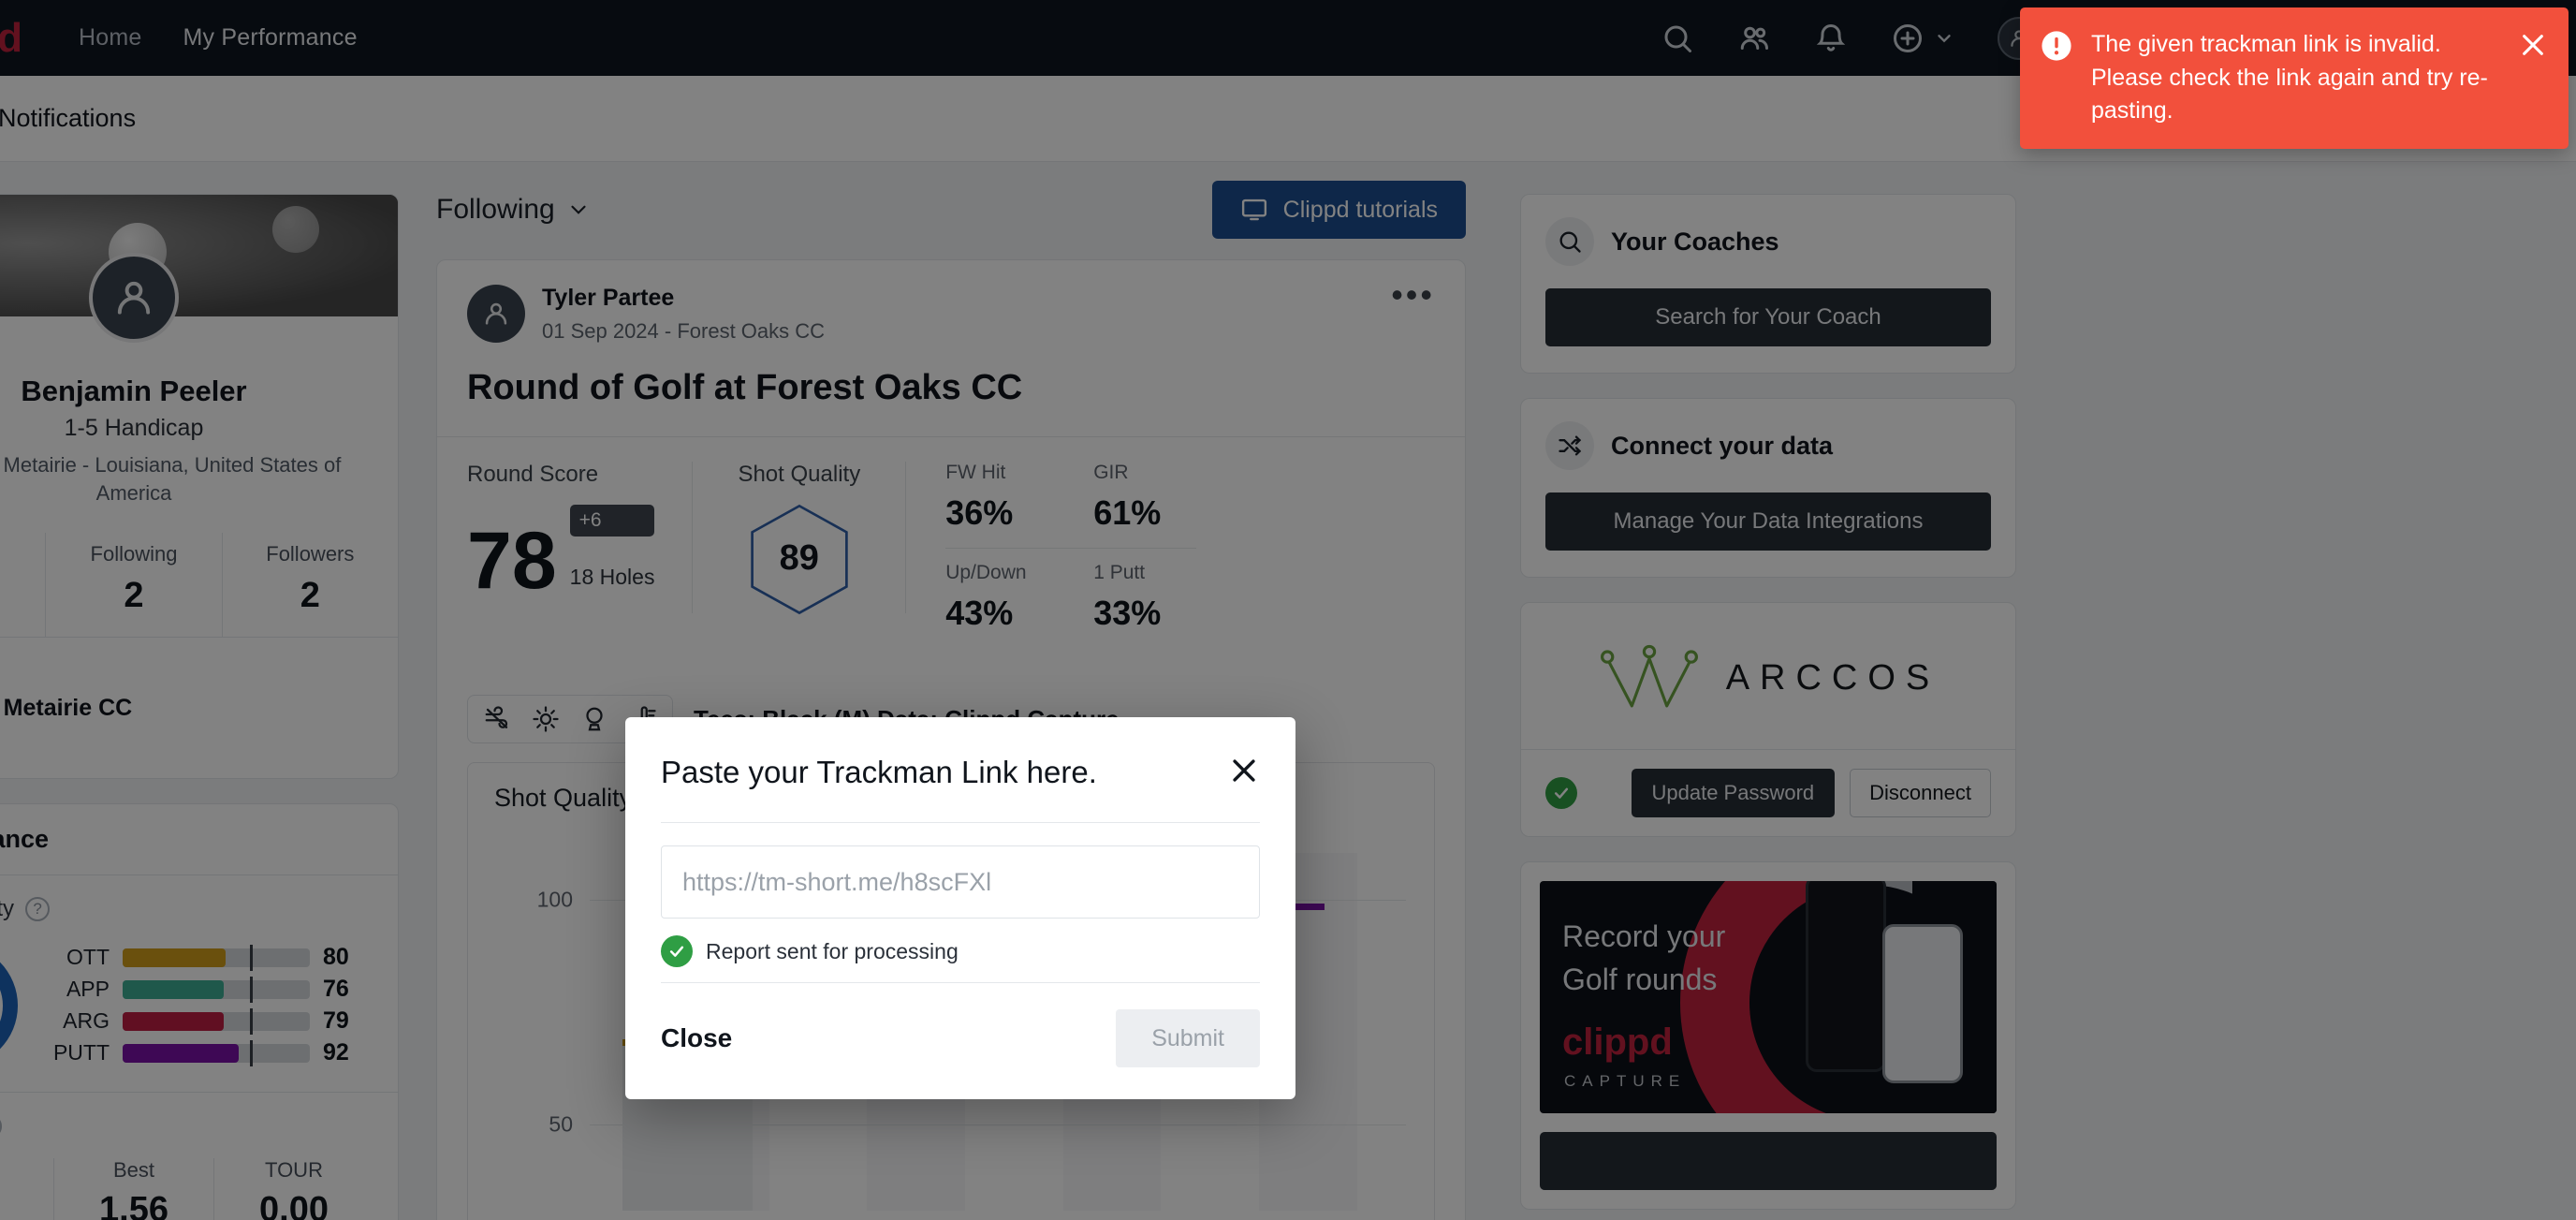 This screenshot has height=1220, width=2576. What do you see at coordinates (2056, 46) in the screenshot?
I see `error-icon` at bounding box center [2056, 46].